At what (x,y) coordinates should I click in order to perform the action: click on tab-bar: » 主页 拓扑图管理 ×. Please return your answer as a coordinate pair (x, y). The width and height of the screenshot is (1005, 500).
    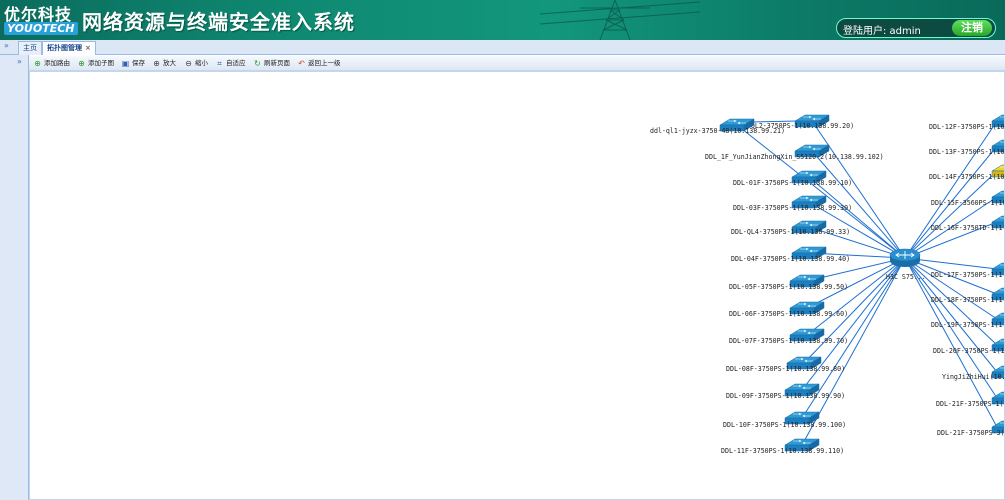
    Looking at the image, I should click on (502, 47).